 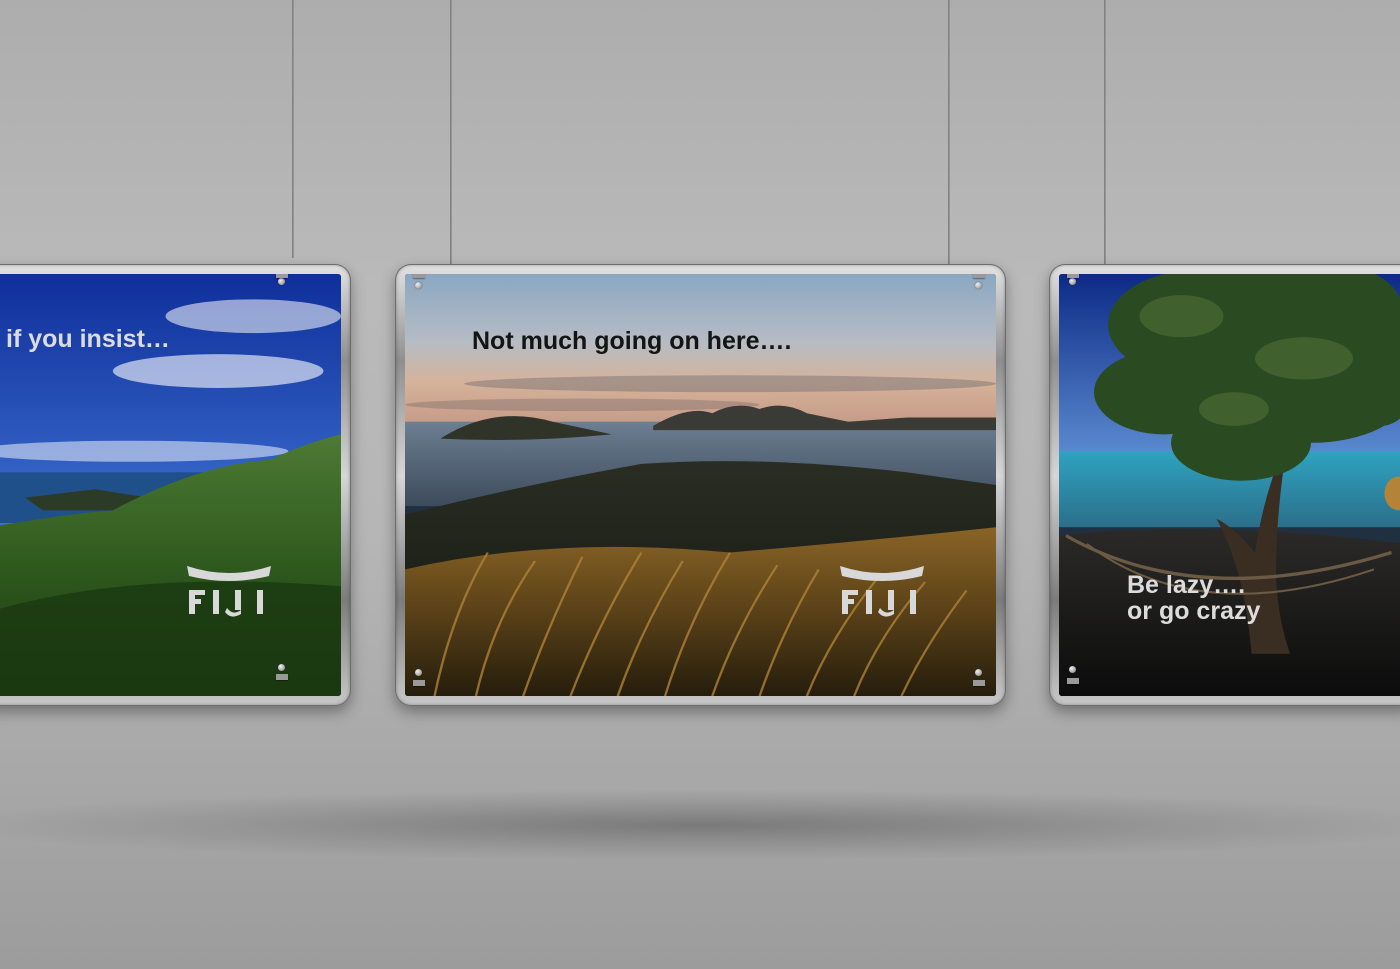 I want to click on hanging-wire-center-b, so click(x=949, y=133).